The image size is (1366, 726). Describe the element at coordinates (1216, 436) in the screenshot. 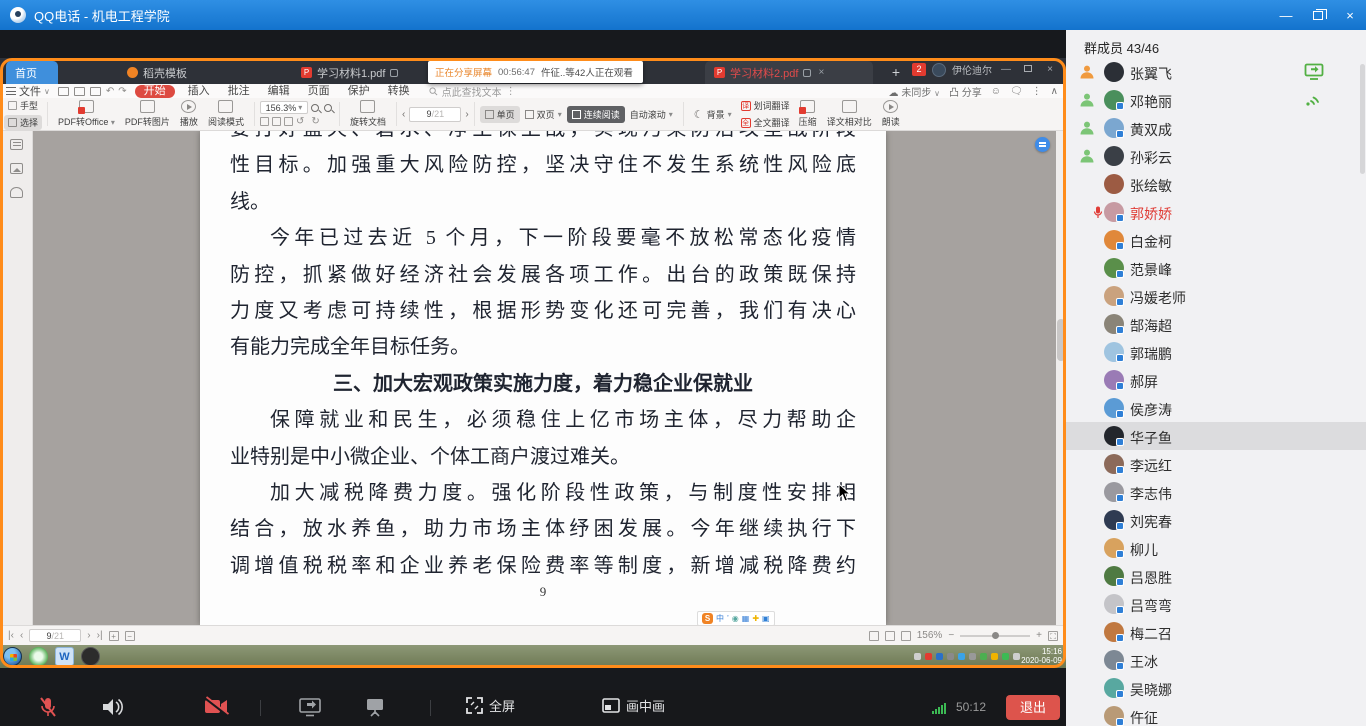

I see `member-row: 华子鱼` at that location.